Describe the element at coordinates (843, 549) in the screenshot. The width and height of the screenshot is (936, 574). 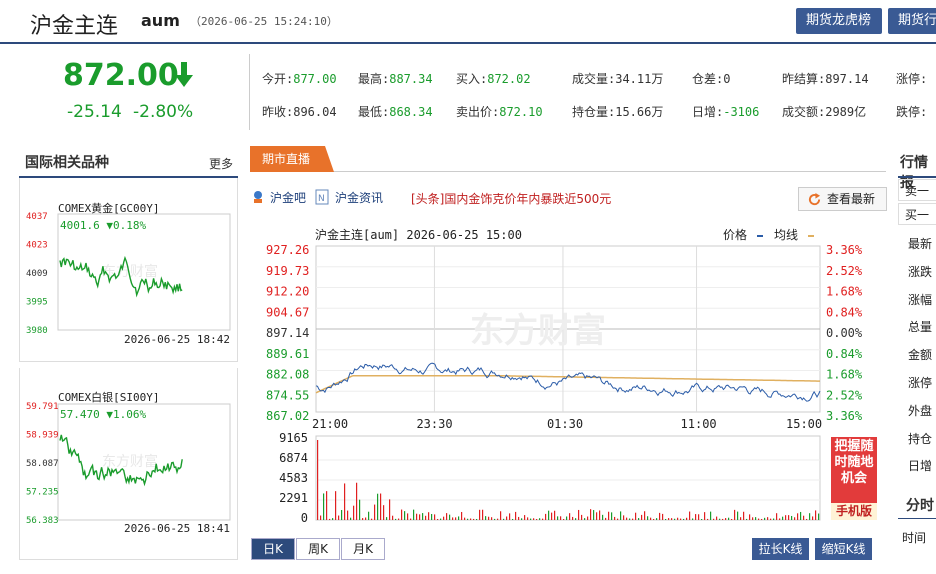
I see `shrink-k-button: 缩短K线` at that location.